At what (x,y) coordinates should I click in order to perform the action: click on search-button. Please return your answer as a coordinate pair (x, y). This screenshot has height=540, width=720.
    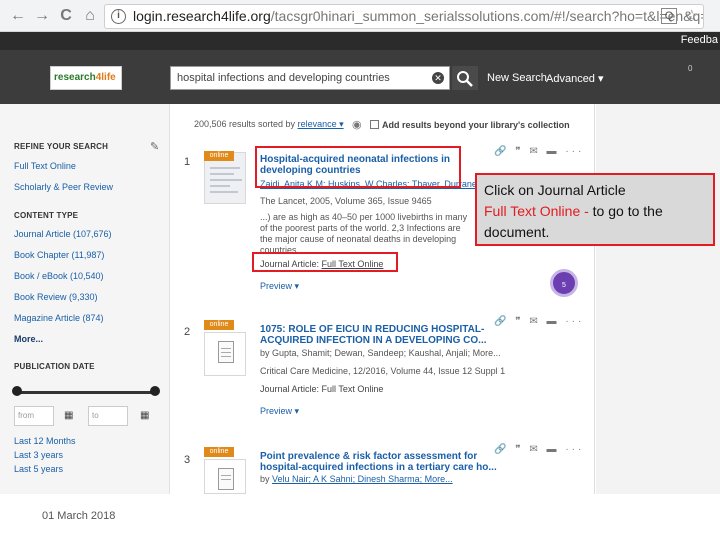
    Looking at the image, I should click on (465, 78).